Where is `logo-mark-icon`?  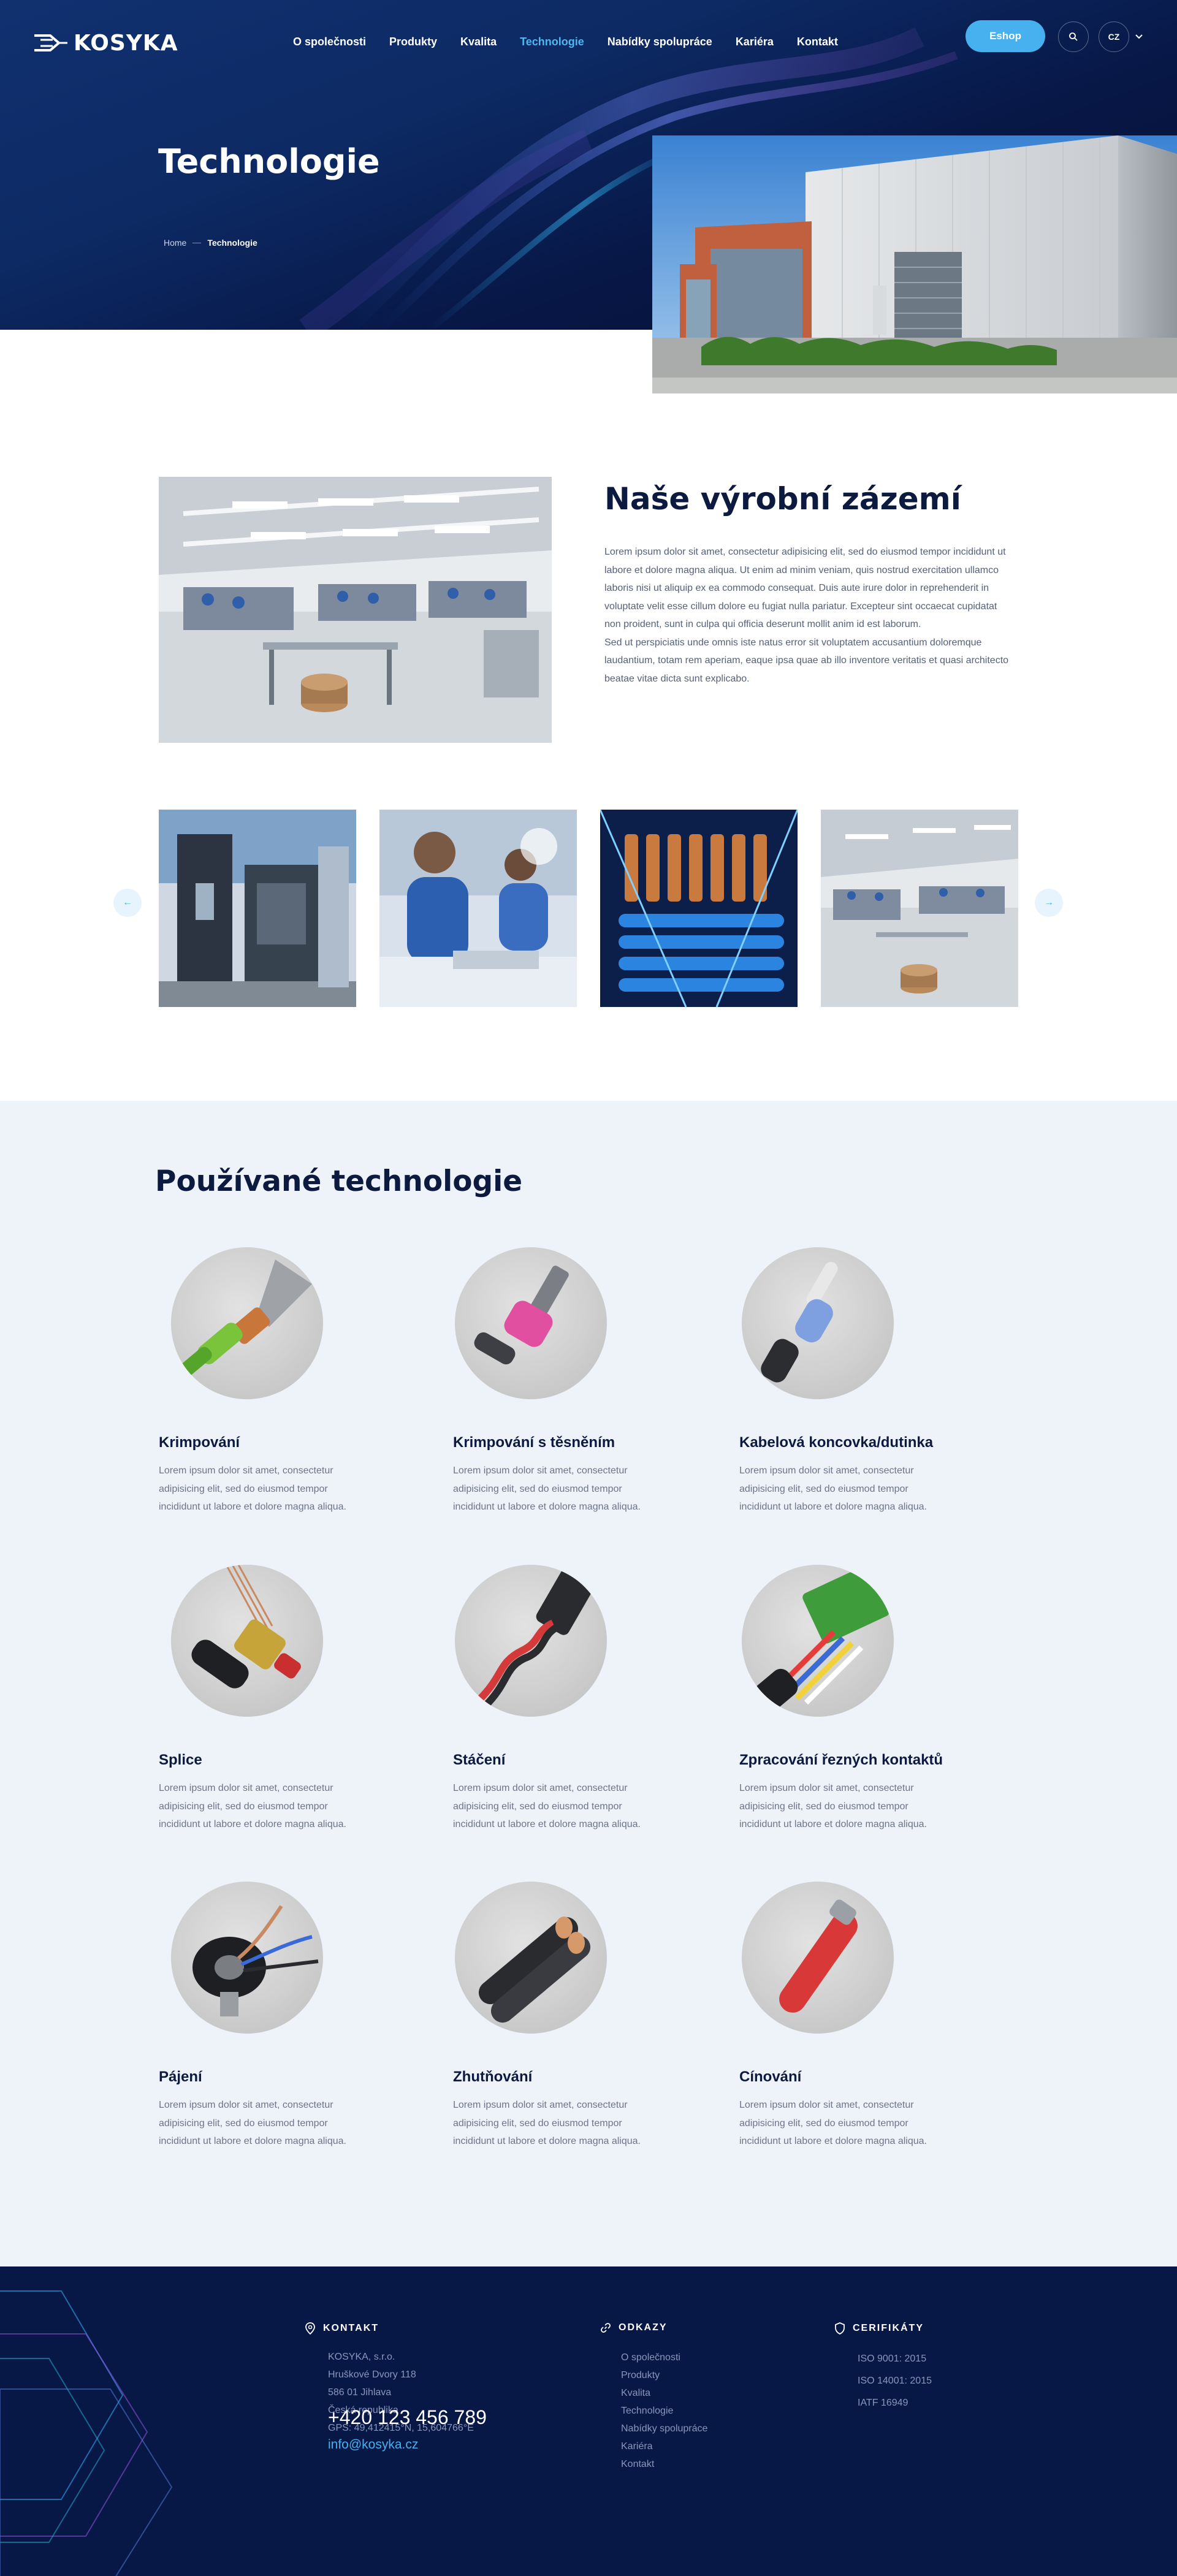 logo-mark-icon is located at coordinates (50, 42).